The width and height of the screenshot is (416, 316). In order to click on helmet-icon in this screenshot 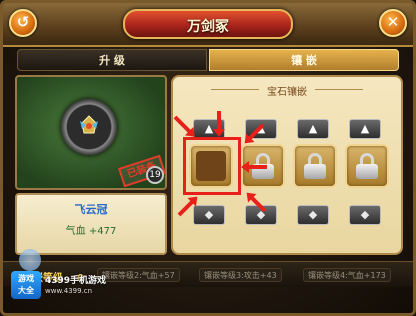, I will do `click(89, 124)`.